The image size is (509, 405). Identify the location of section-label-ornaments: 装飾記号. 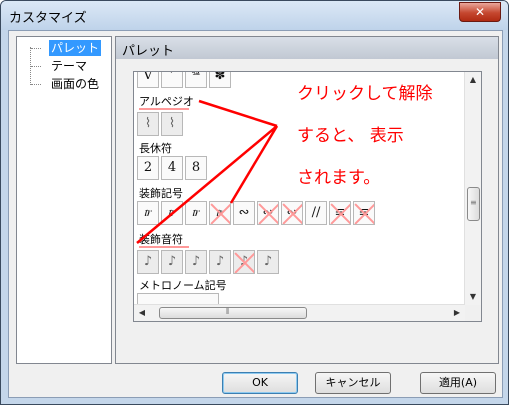
(161, 193).